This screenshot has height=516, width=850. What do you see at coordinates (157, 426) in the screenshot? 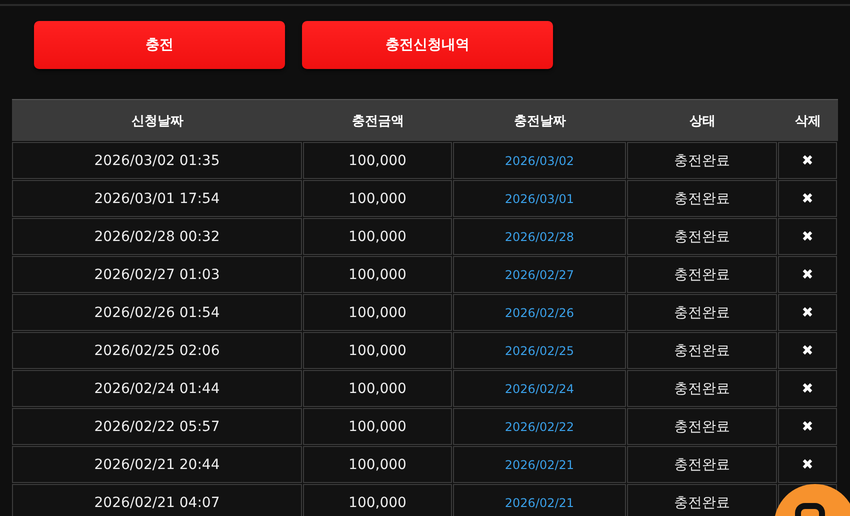
I see `table-cell: 2026/02/22 05:57` at bounding box center [157, 426].